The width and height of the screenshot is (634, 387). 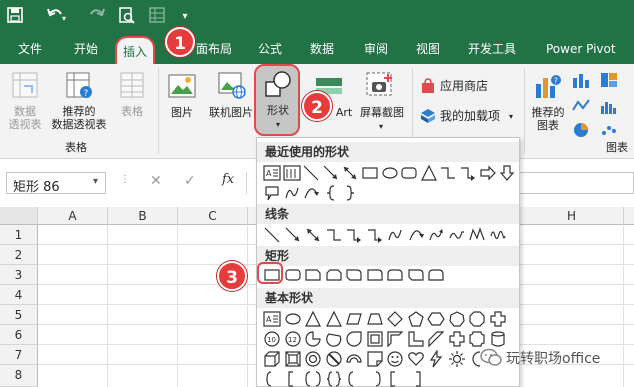 I want to click on blockarc-shape-icon, so click(x=354, y=359).